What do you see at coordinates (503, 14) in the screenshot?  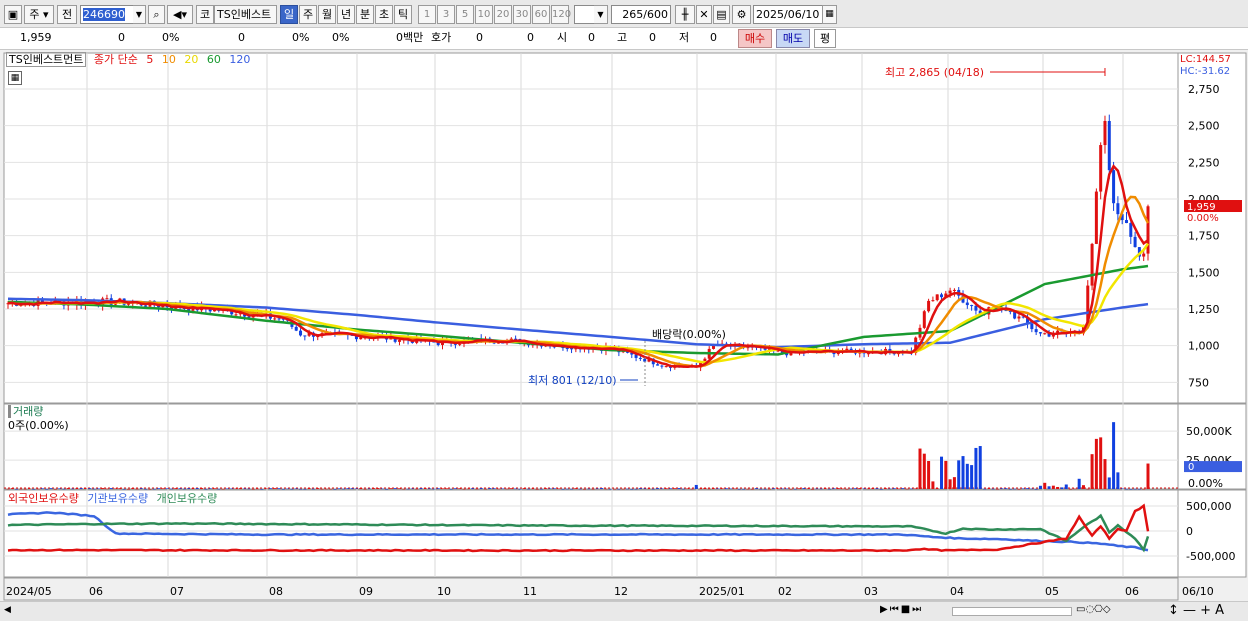 I see `interval-tab-20: 20` at bounding box center [503, 14].